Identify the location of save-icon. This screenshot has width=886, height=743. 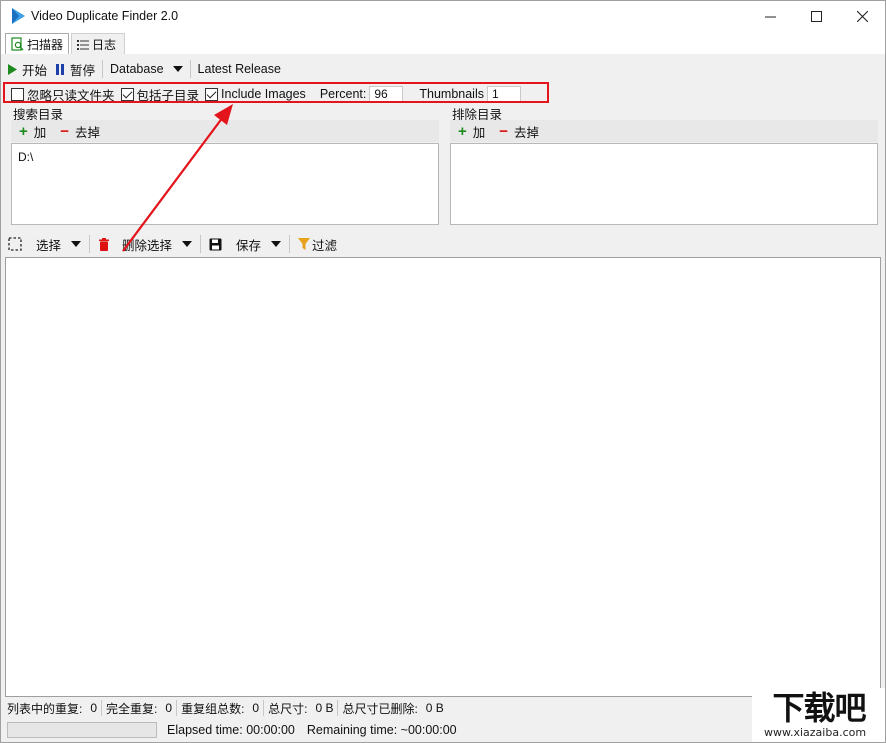
(215, 244).